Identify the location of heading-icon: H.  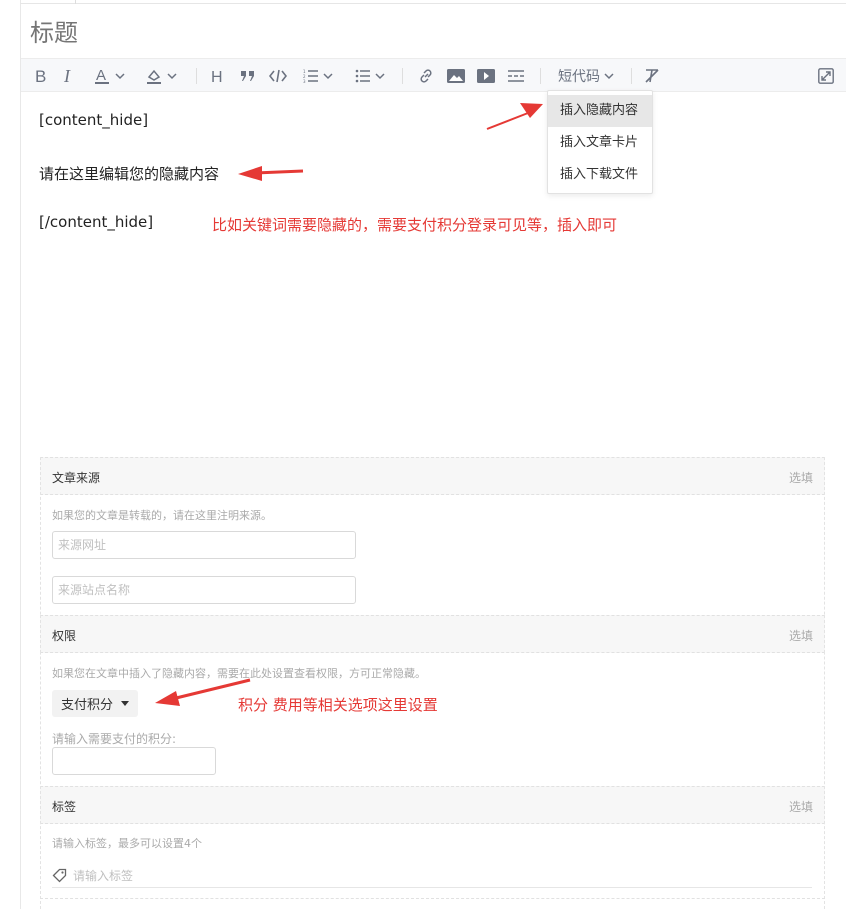
(218, 76).